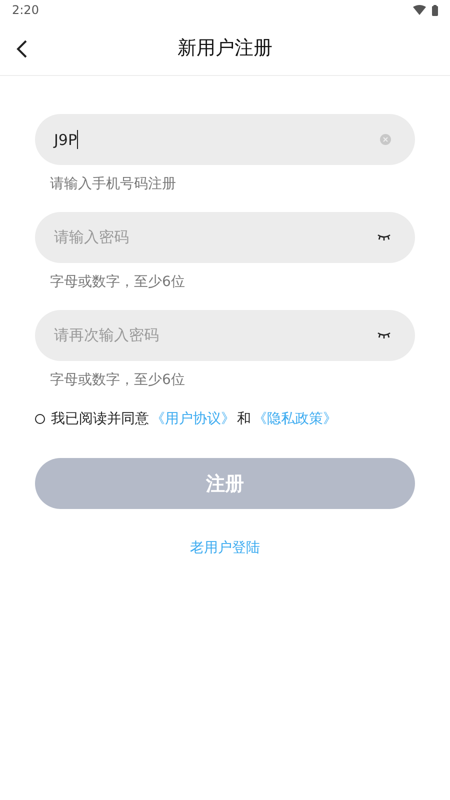 This screenshot has width=450, height=800. Describe the element at coordinates (113, 184) in the screenshot. I see `field-hint: 请输入手机号码注册` at that location.